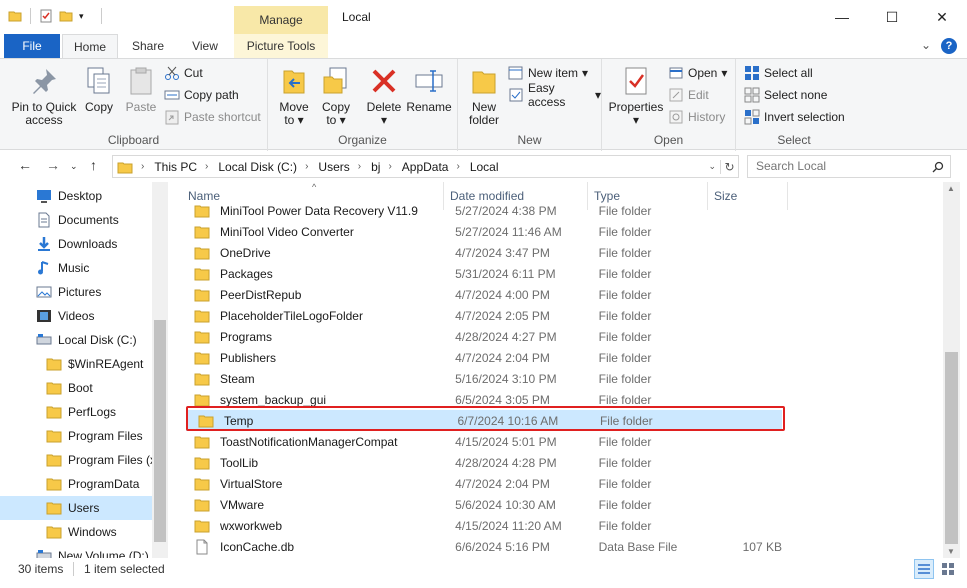  What do you see at coordinates (76, 484) in the screenshot?
I see `sidebar-item-programdata: ProgramData` at bounding box center [76, 484].